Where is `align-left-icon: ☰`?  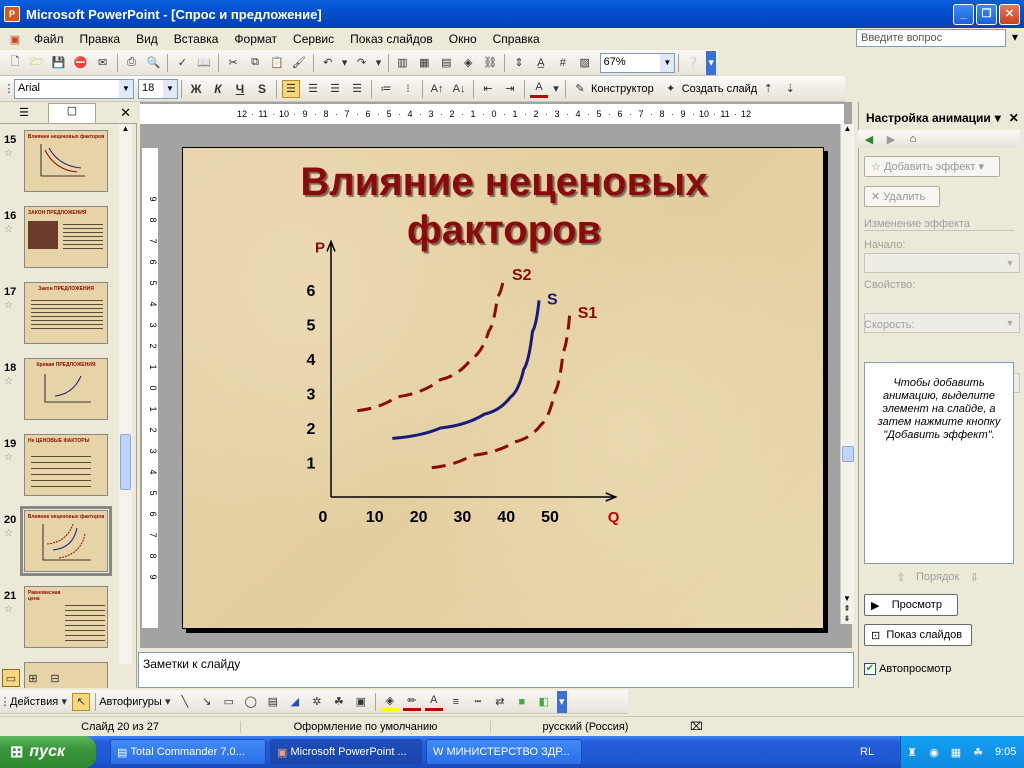
align-left-icon: ☰ is located at coordinates (291, 88).